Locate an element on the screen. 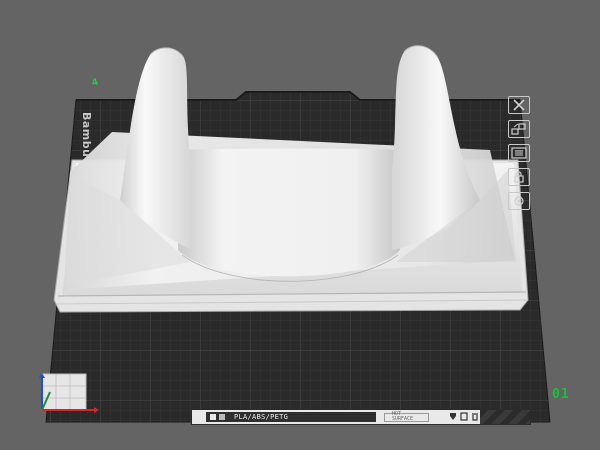  close-x-icon is located at coordinates (519, 105).